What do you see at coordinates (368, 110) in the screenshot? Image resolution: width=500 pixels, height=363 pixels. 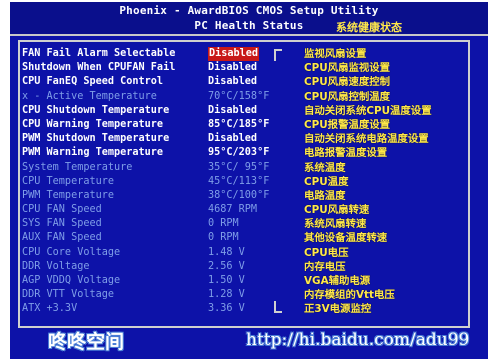 I see `setting-description: 自动关闭系统CPU温度设置` at bounding box center [368, 110].